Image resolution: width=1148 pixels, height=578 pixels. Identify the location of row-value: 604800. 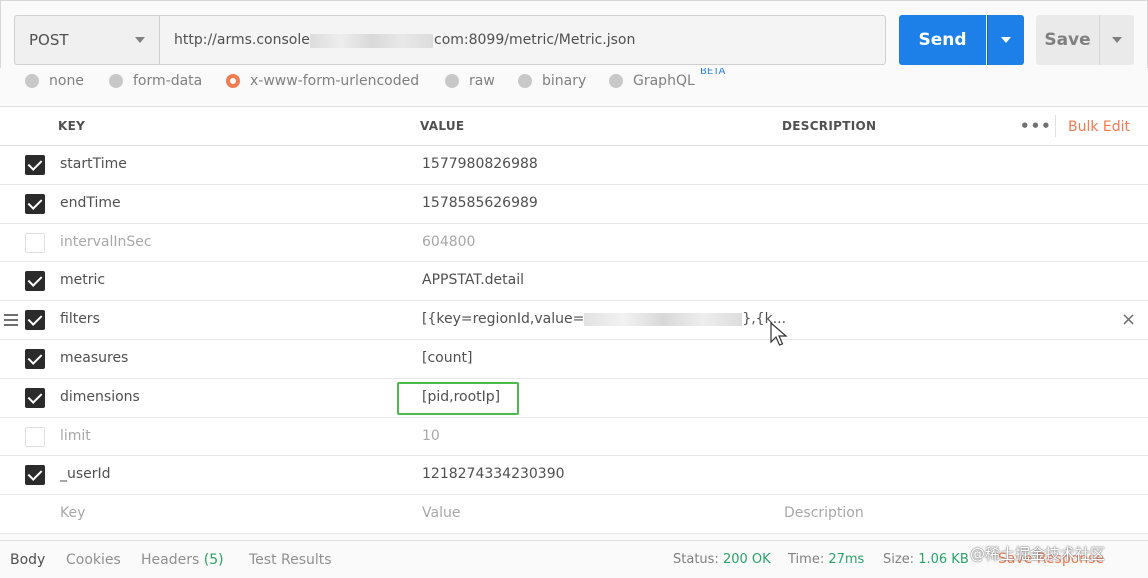
(448, 242).